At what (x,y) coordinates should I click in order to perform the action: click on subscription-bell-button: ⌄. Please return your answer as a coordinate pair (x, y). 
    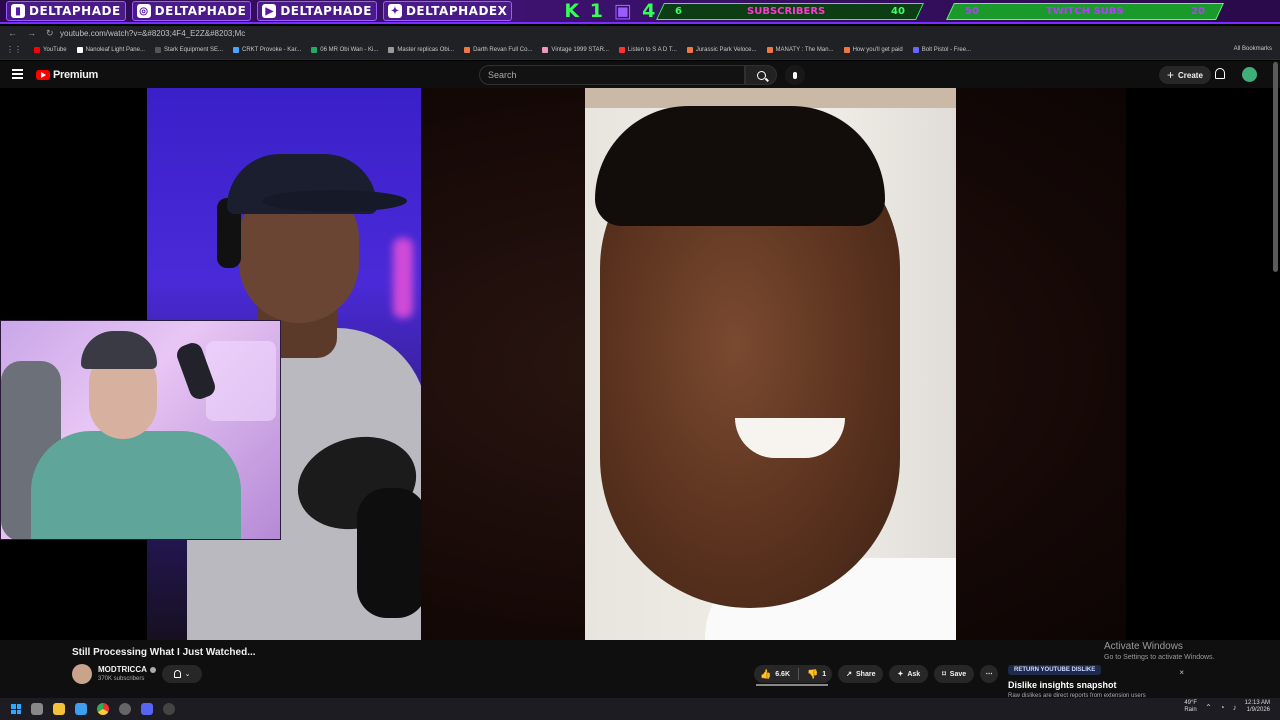
    Looking at the image, I should click on (182, 674).